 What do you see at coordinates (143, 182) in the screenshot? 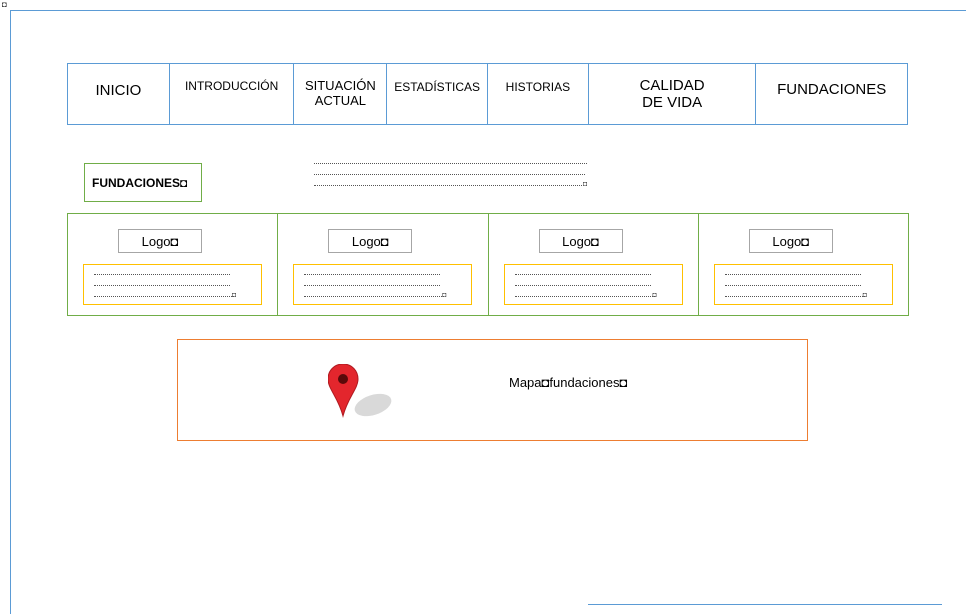
I see `fundaciones-section-title: FUNDACIONES◘` at bounding box center [143, 182].